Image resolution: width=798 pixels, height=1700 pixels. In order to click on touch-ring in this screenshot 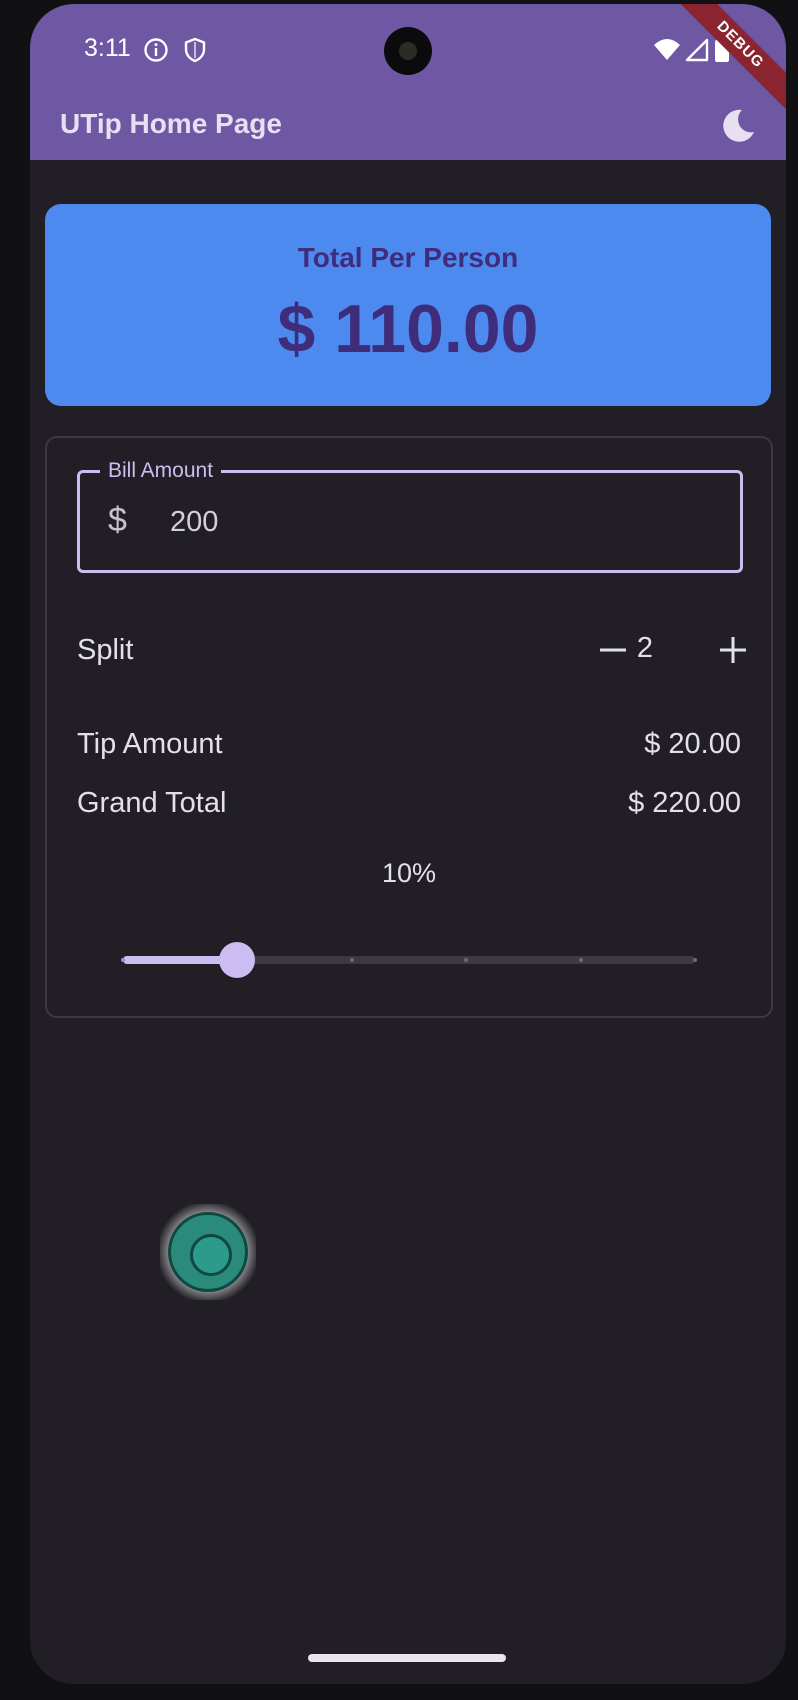, I will do `click(208, 1252)`.